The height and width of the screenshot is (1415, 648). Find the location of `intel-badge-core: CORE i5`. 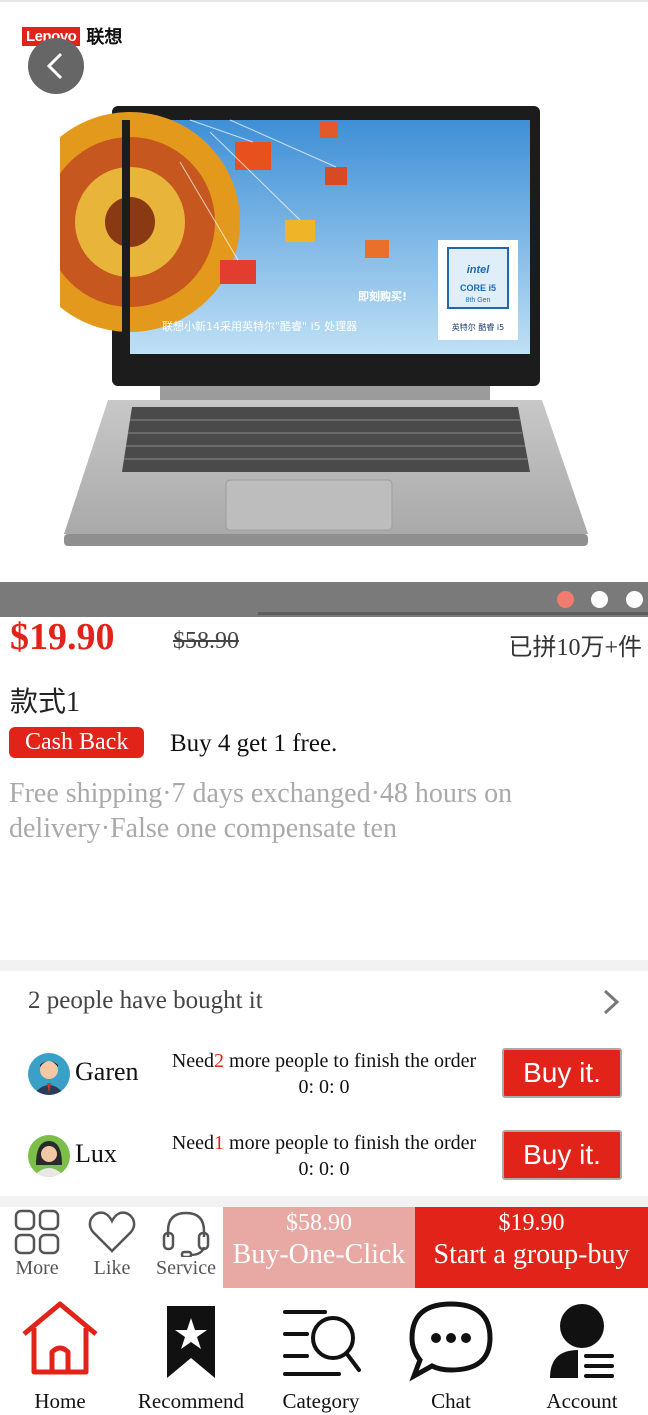

intel-badge-core: CORE i5 is located at coordinates (478, 288).